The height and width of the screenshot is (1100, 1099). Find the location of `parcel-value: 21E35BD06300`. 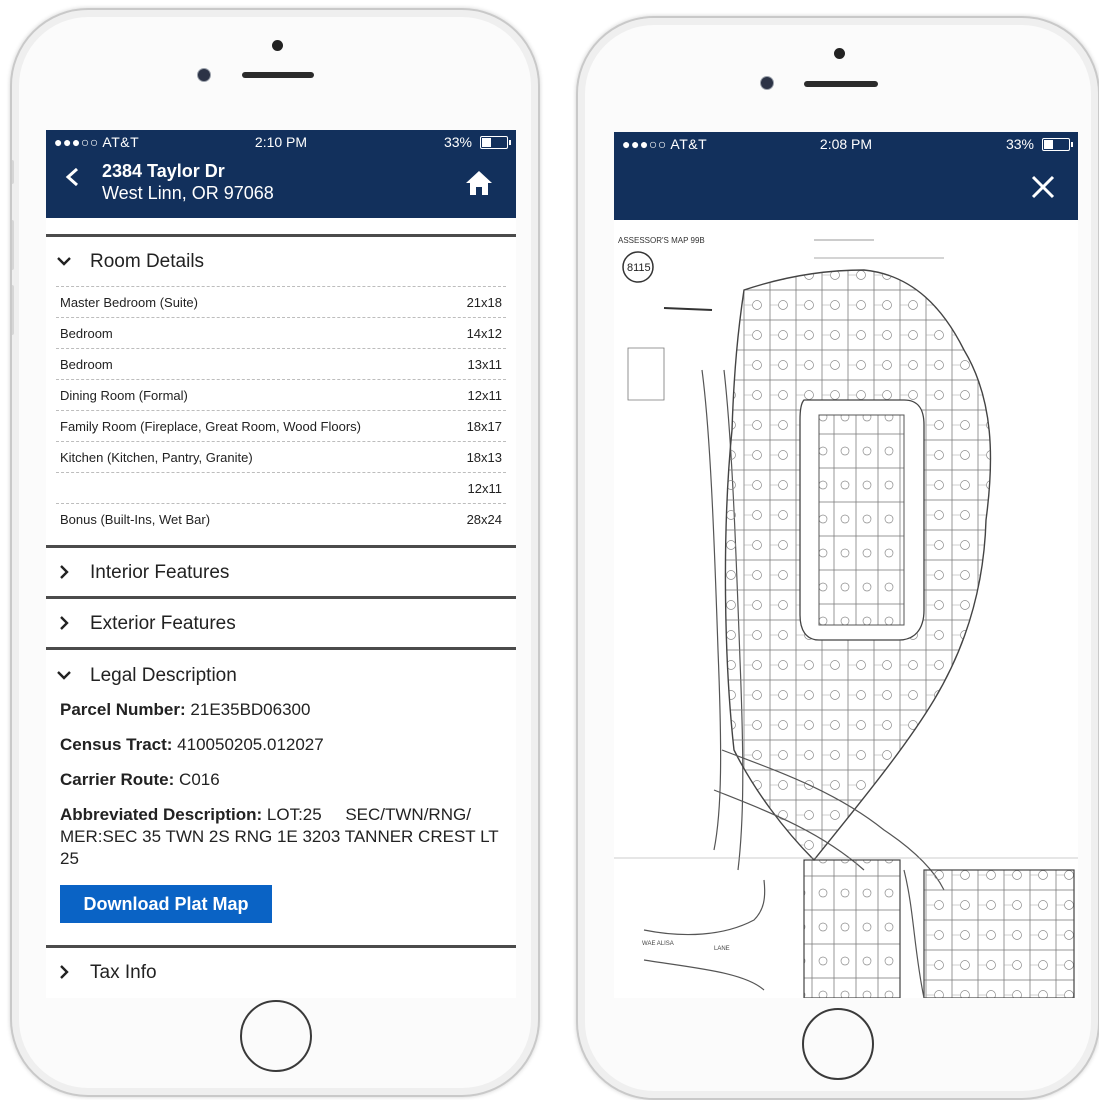

parcel-value: 21E35BD06300 is located at coordinates (250, 709).